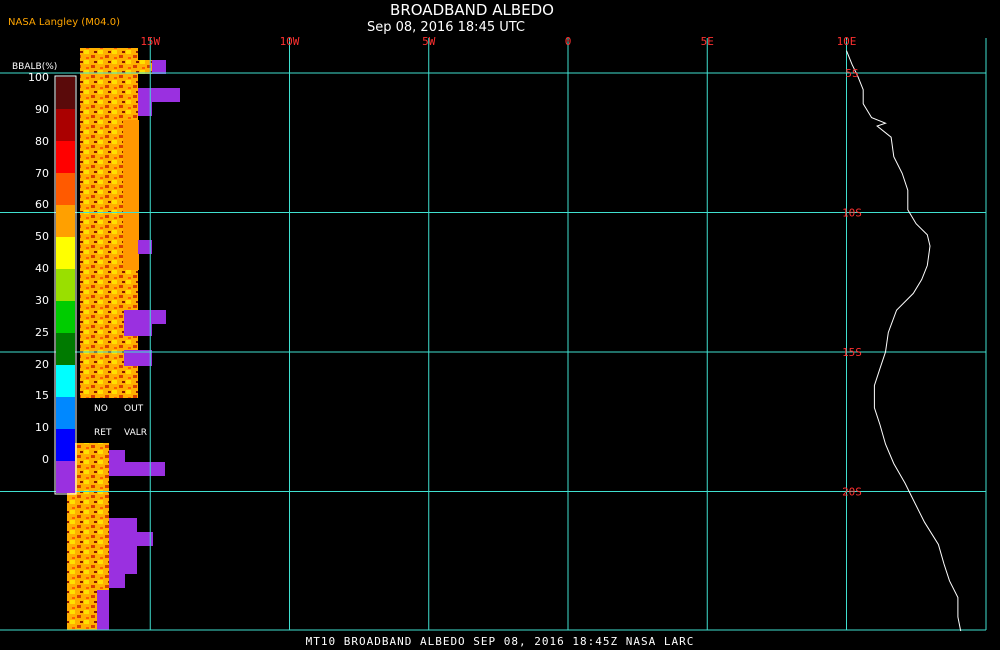  Describe the element at coordinates (852, 492) in the screenshot. I see `parallel-label: 20S` at that location.